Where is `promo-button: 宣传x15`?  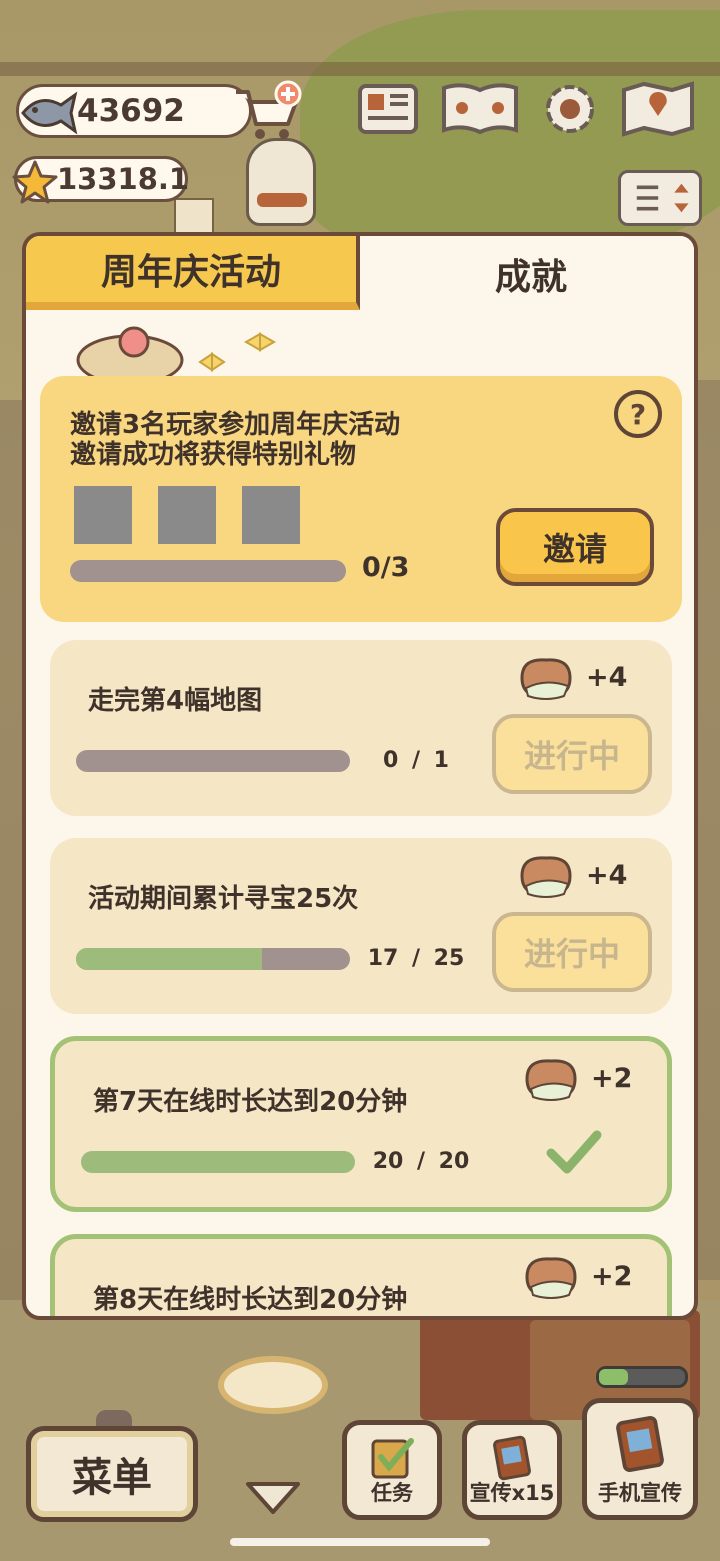
promo-button: 宣传x15 is located at coordinates (512, 1470).